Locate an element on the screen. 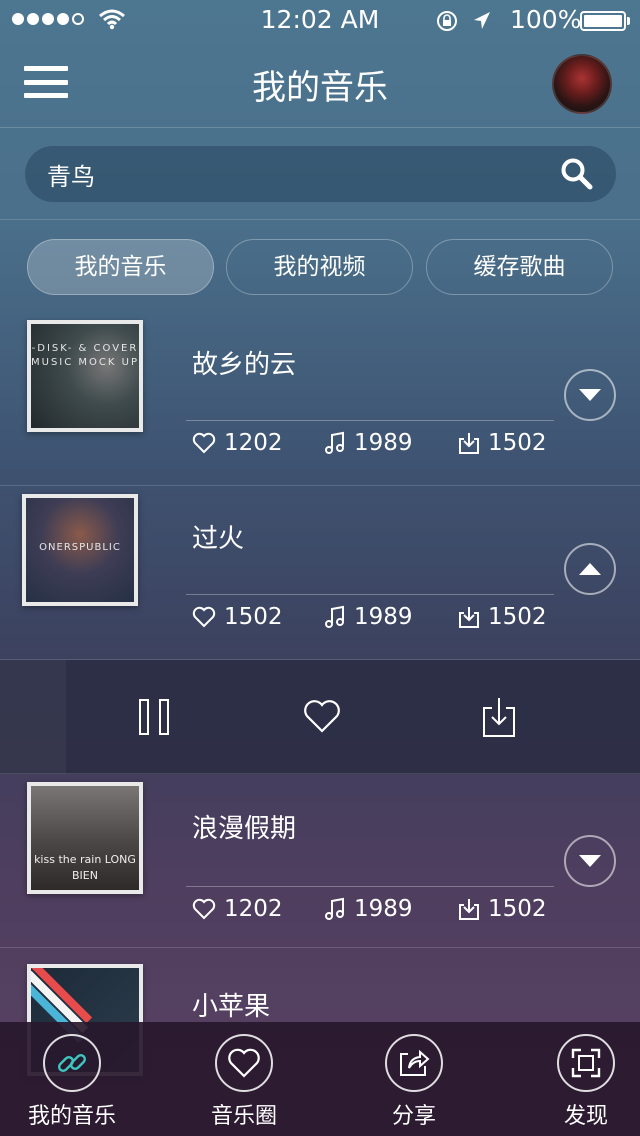  status-bar: 12:02 AM 100% is located at coordinates (320, 20).